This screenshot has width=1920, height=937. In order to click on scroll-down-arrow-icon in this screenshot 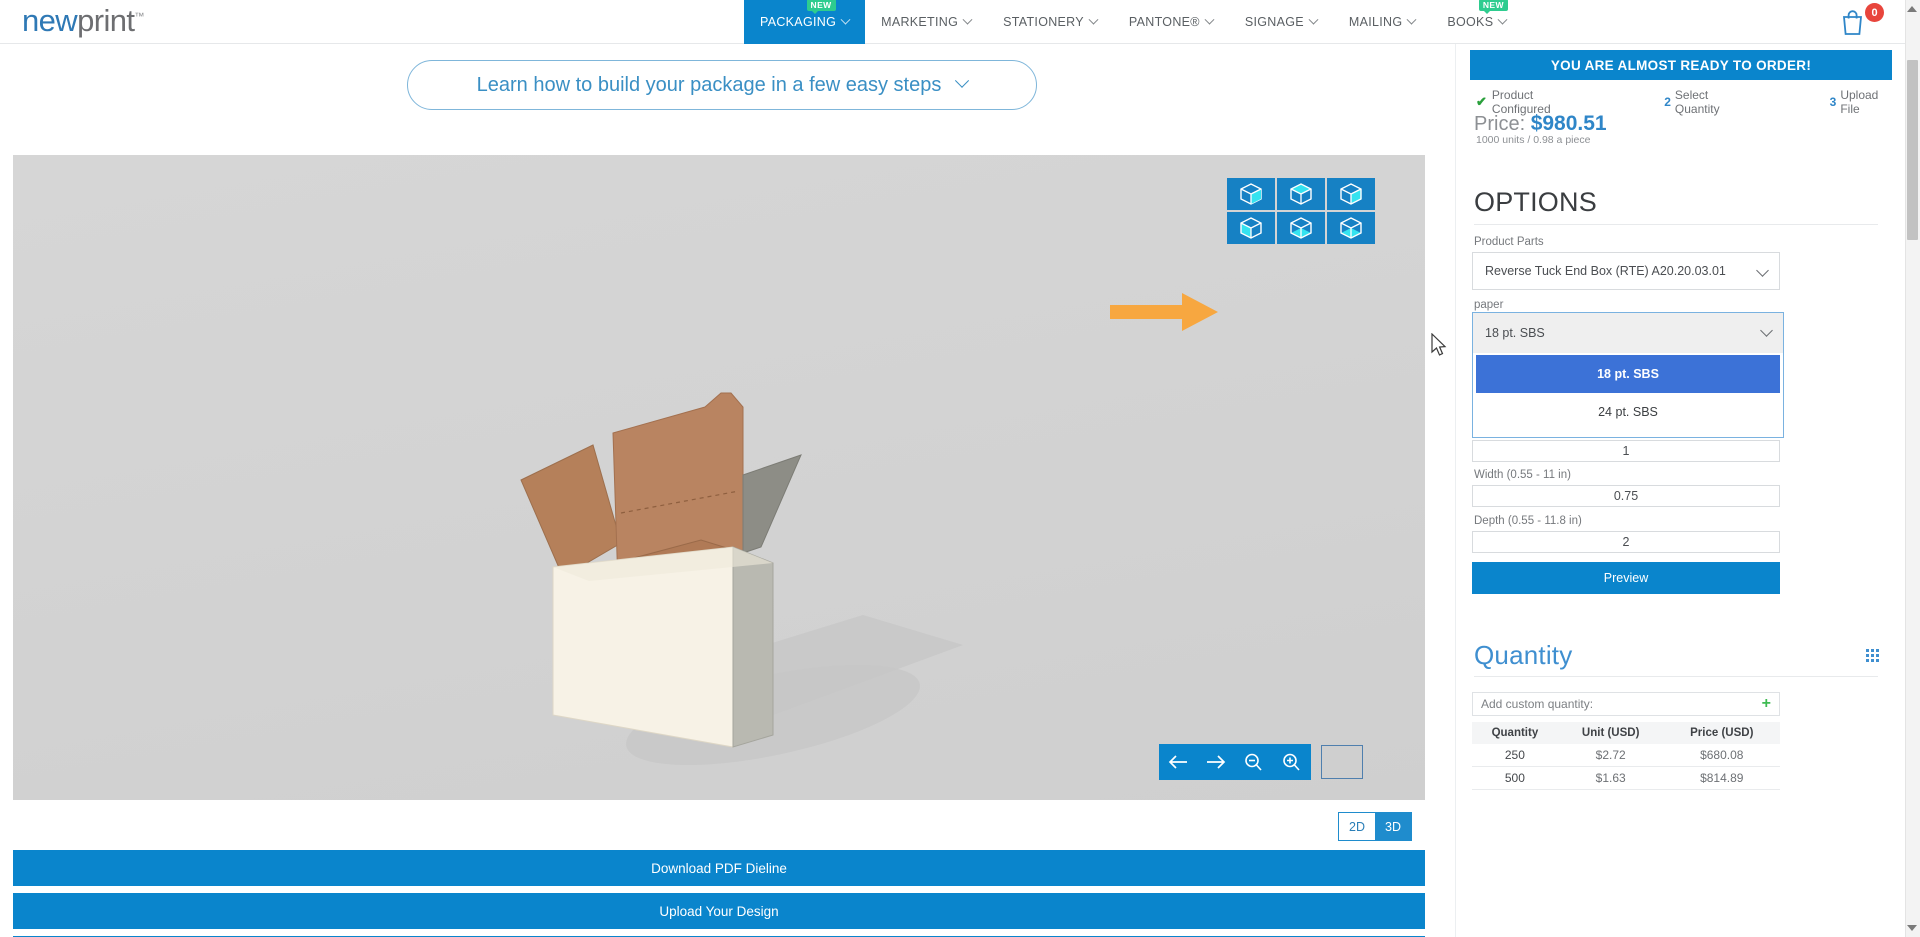, I will do `click(1912, 928)`.